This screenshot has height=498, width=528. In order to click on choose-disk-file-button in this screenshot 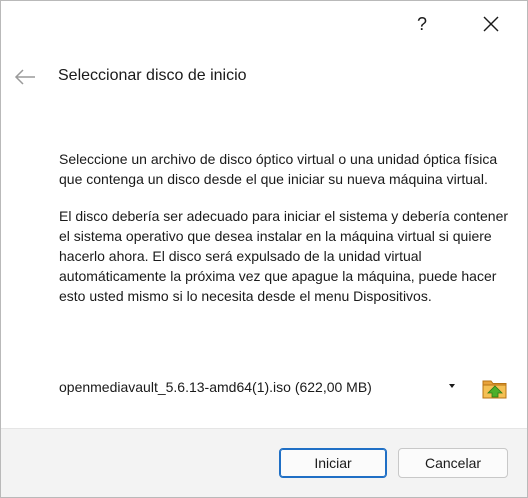, I will do `click(495, 388)`.